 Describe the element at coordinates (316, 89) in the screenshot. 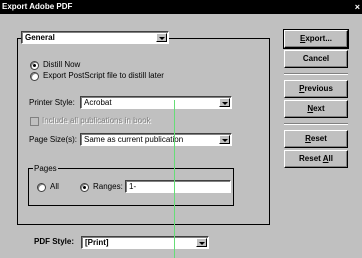

I see `previous-button: Previous` at that location.